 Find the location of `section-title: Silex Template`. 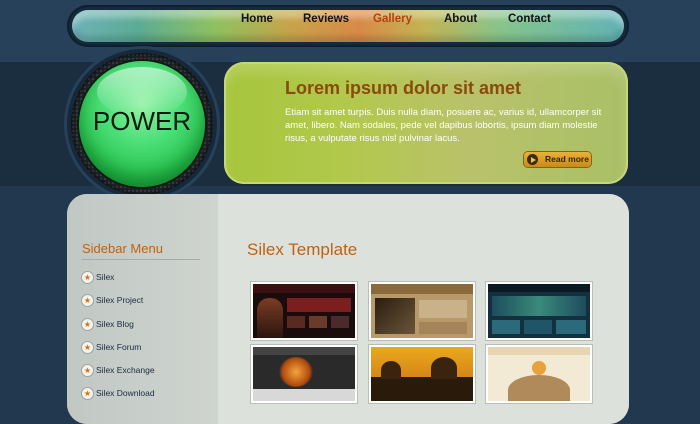

section-title: Silex Template is located at coordinates (302, 249).